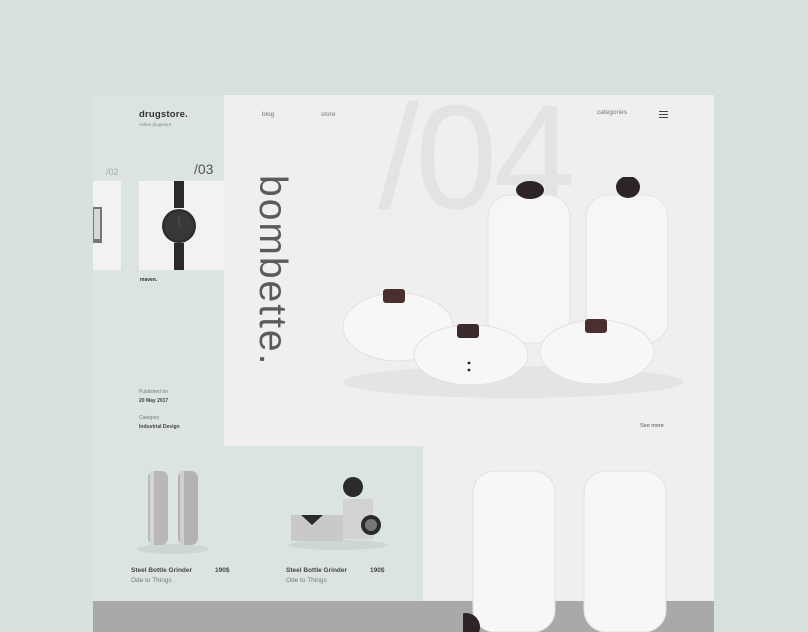 Image resolution: width=808 pixels, height=632 pixels. I want to click on see-more-link: See more, so click(652, 426).